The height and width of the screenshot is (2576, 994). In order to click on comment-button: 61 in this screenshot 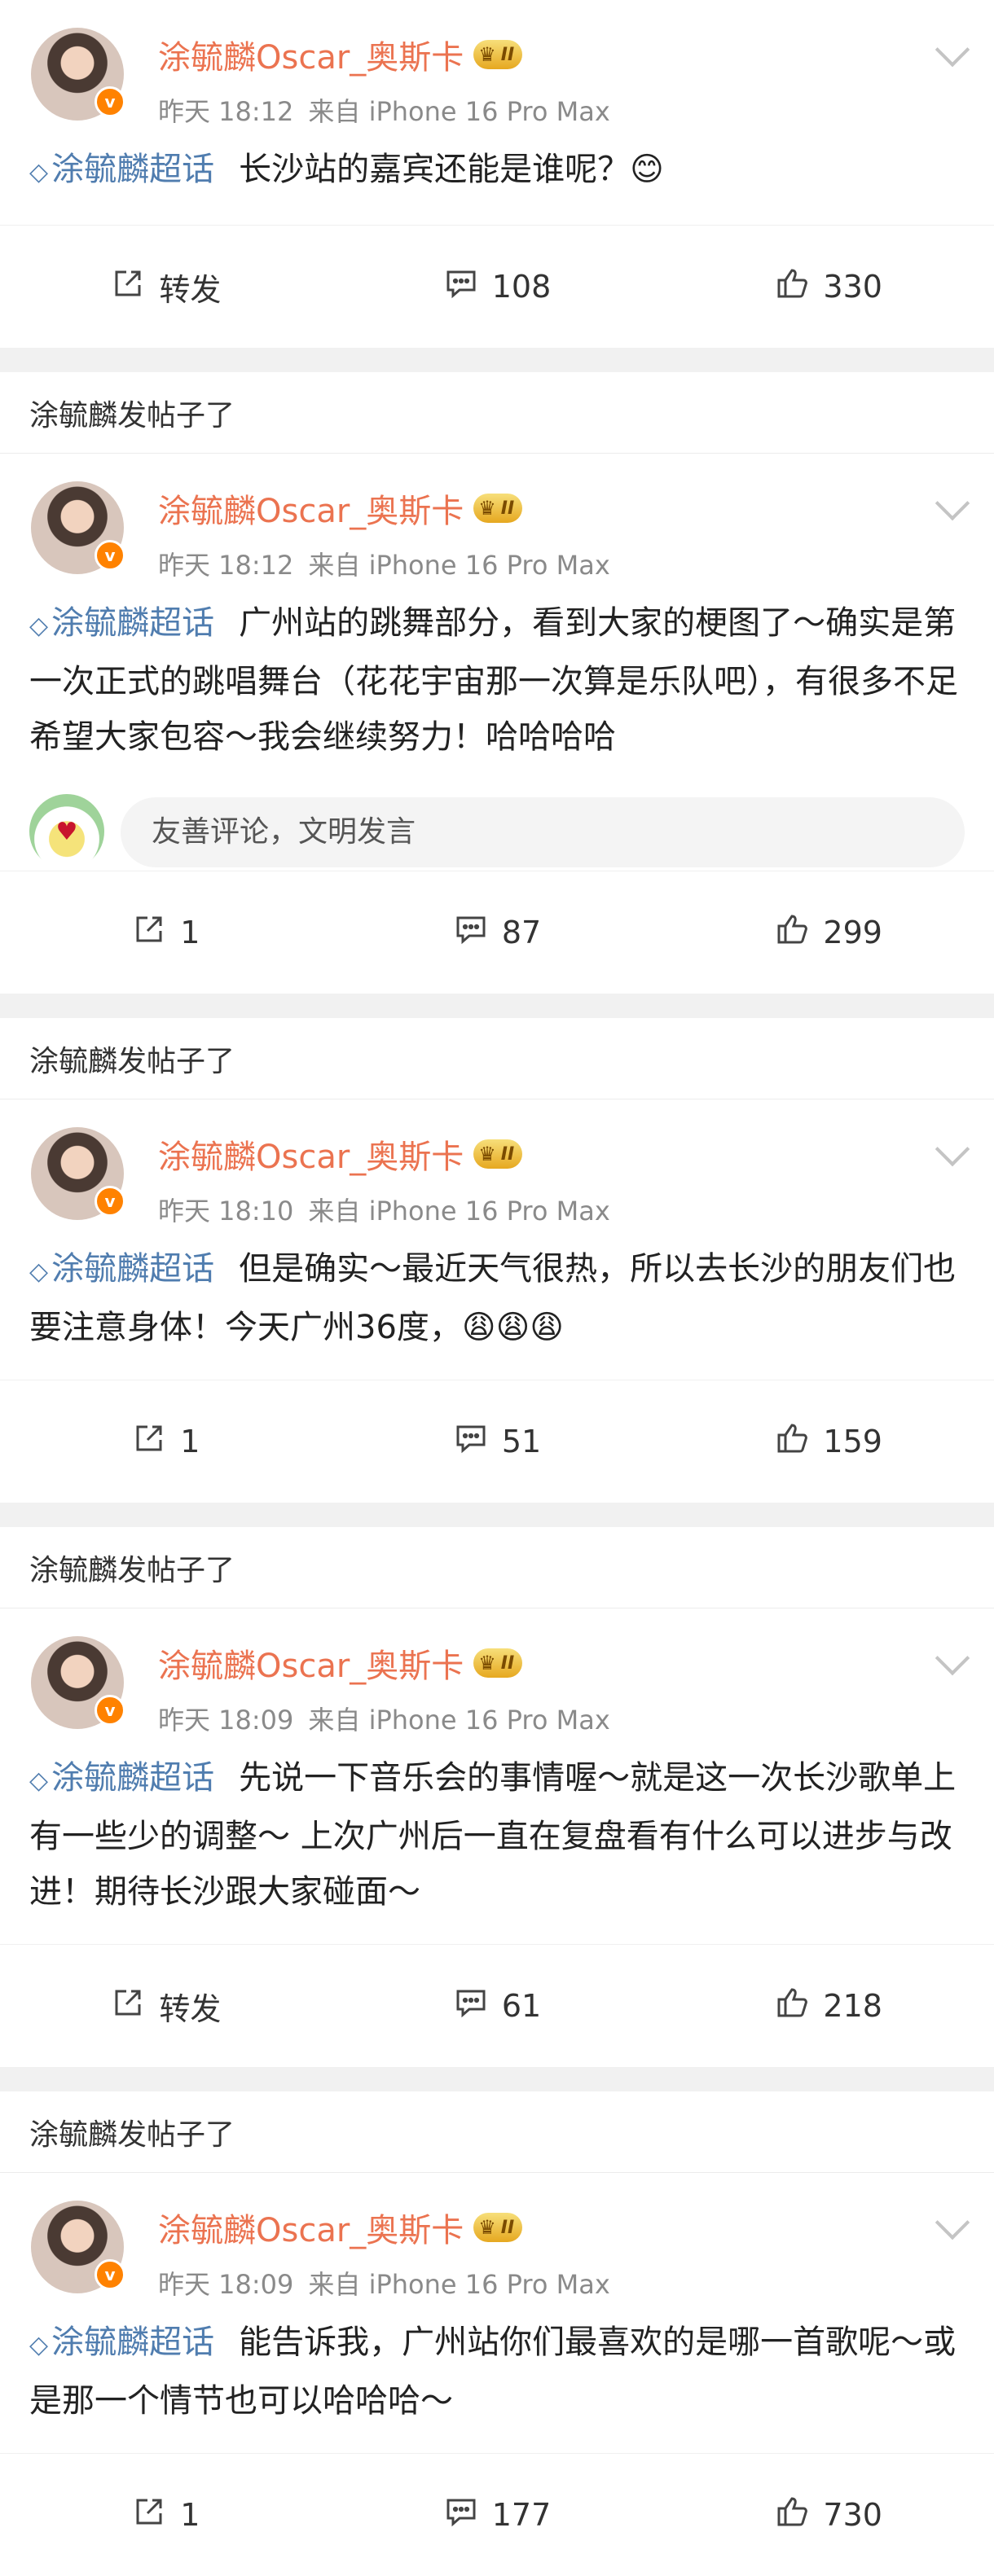, I will do `click(497, 2006)`.